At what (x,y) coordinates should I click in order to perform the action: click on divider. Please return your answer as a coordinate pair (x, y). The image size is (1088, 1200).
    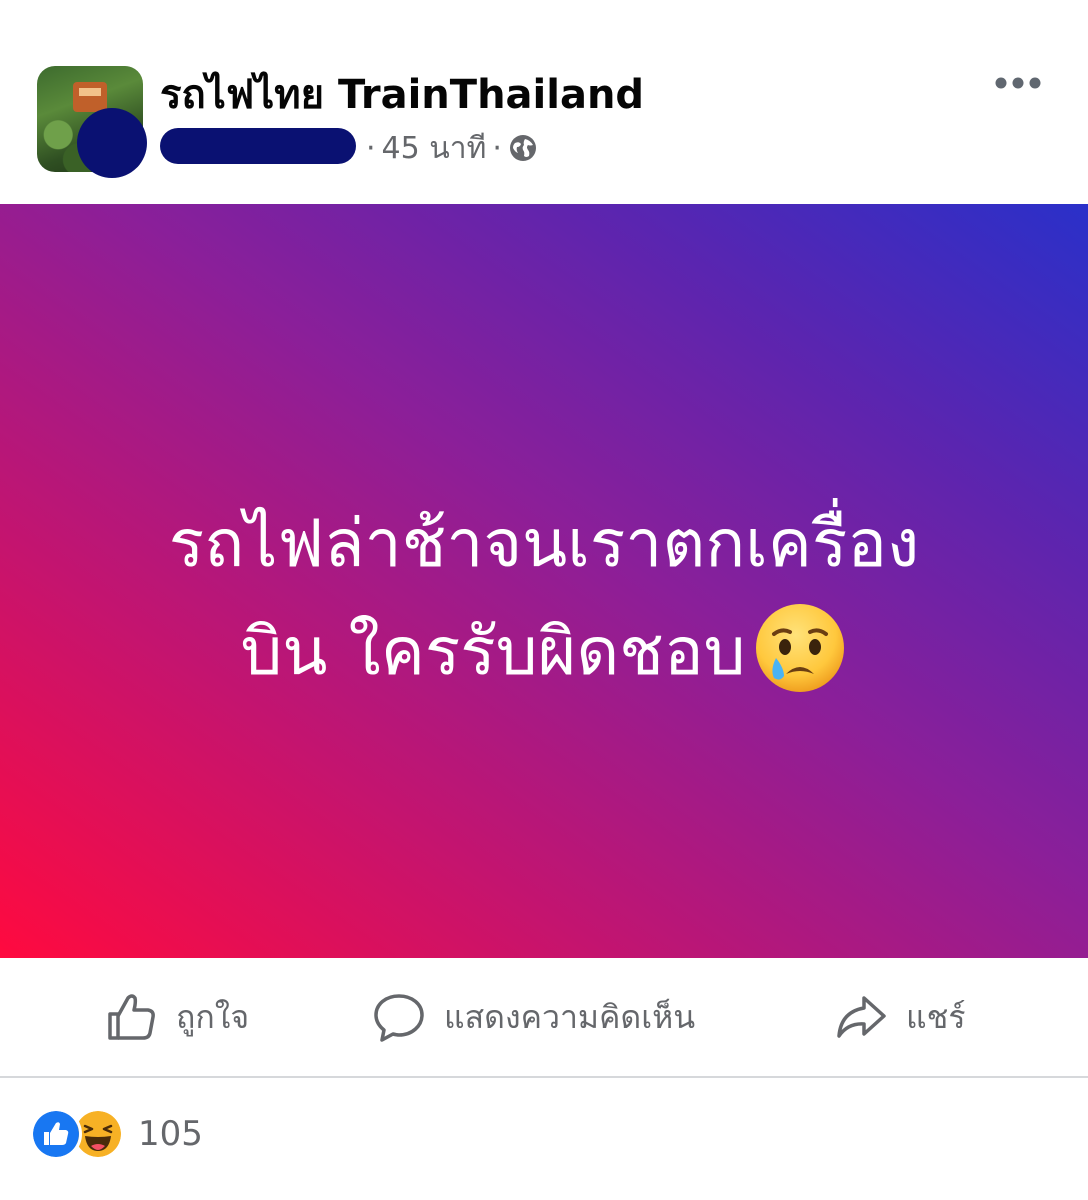
    Looking at the image, I should click on (544, 1077).